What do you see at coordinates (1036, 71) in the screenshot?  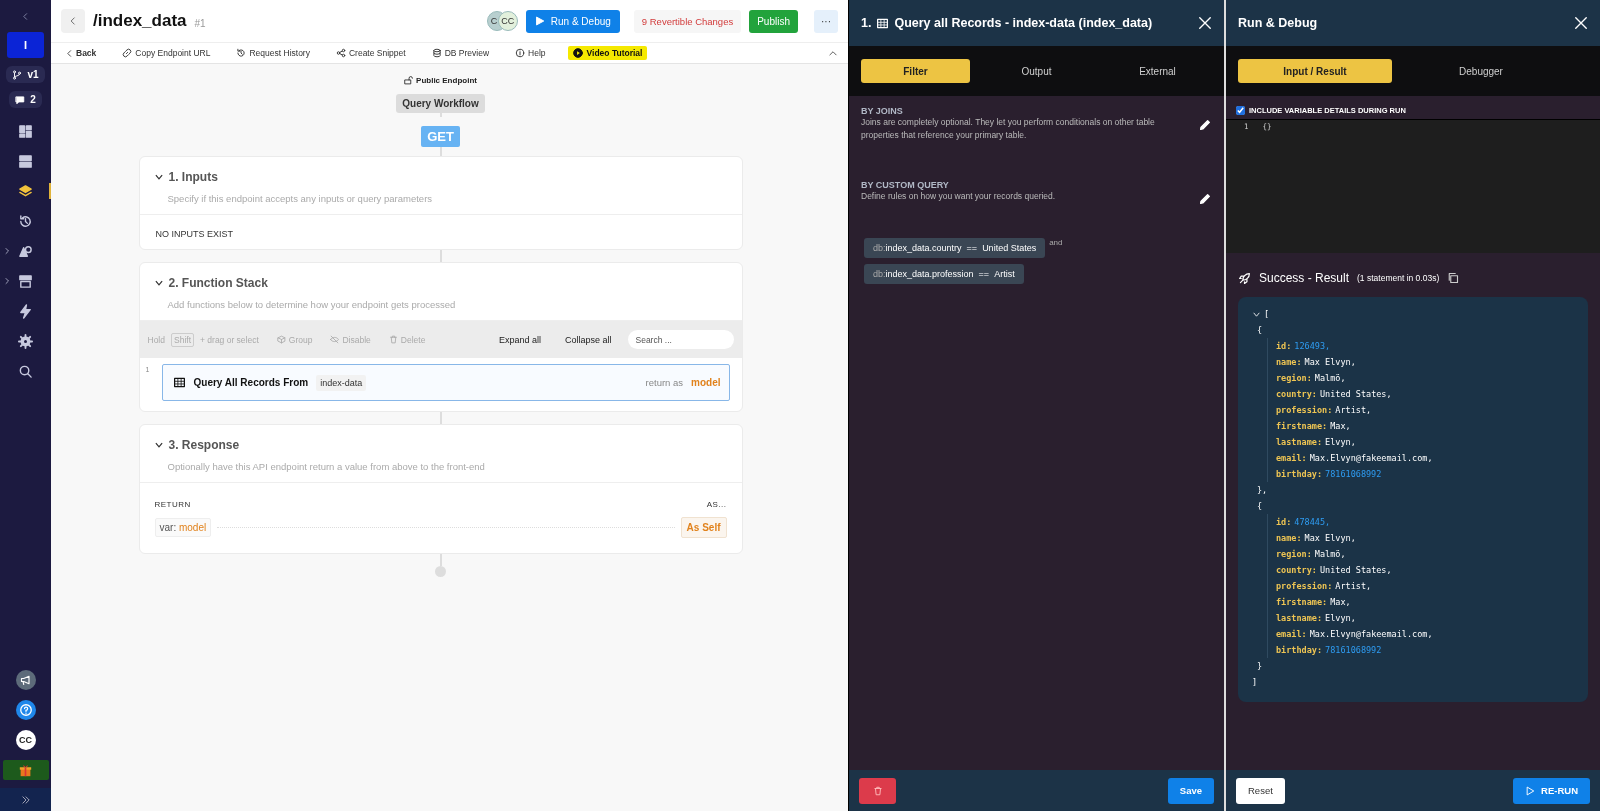 I see `tab: Output` at bounding box center [1036, 71].